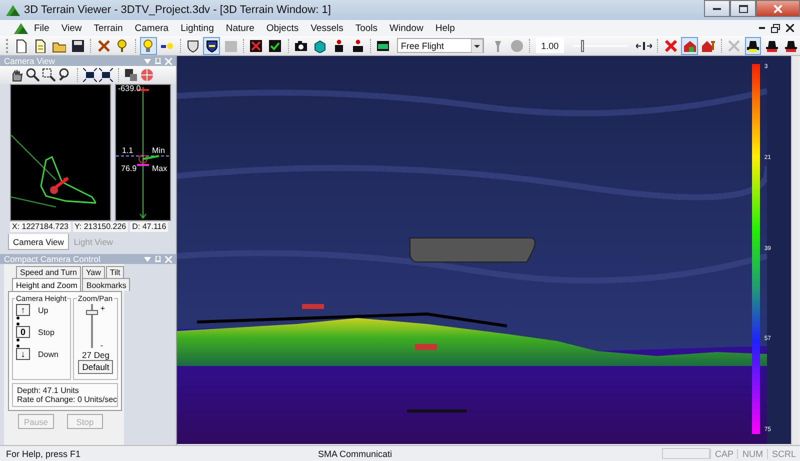  I want to click on minimize-icon, so click(717, 9).